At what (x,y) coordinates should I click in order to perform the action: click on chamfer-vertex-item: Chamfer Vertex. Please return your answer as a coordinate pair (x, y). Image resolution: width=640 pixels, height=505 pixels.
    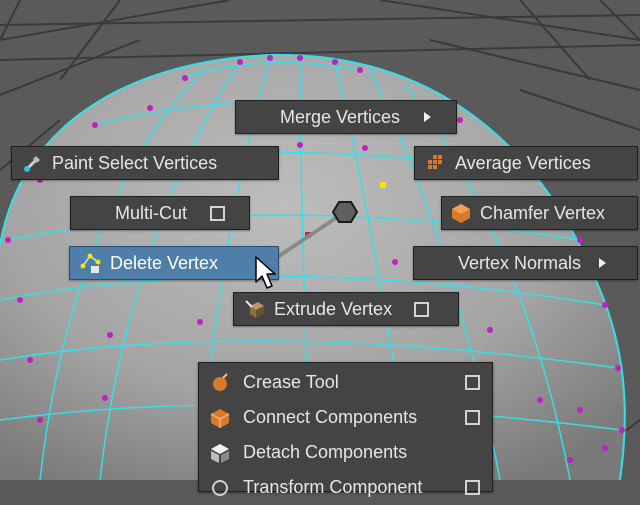
    Looking at the image, I should click on (539, 213).